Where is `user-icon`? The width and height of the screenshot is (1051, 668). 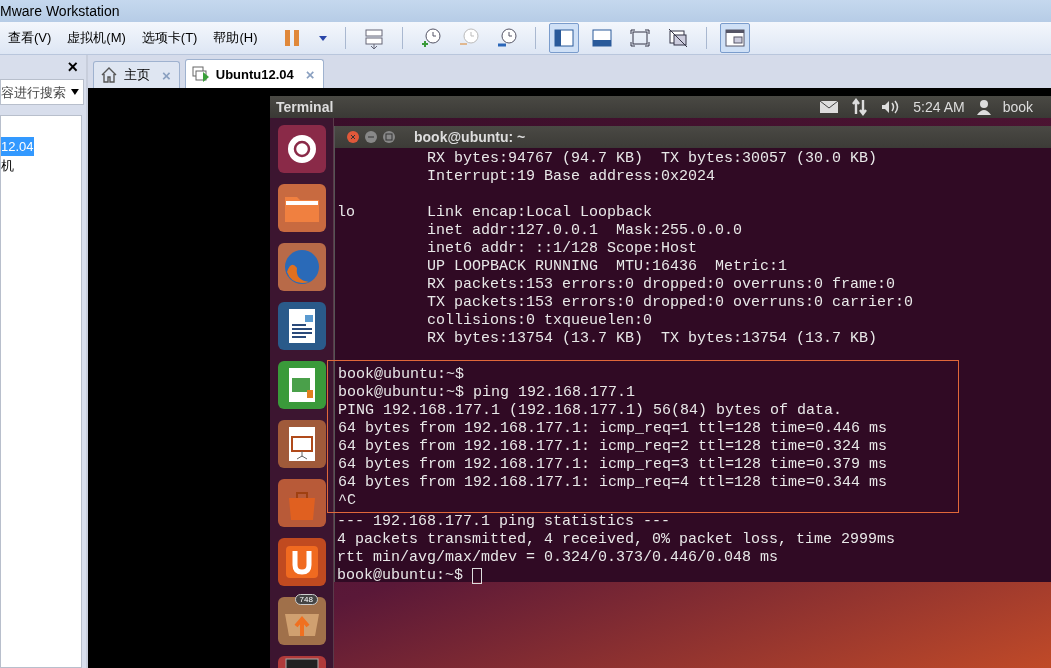 user-icon is located at coordinates (983, 107).